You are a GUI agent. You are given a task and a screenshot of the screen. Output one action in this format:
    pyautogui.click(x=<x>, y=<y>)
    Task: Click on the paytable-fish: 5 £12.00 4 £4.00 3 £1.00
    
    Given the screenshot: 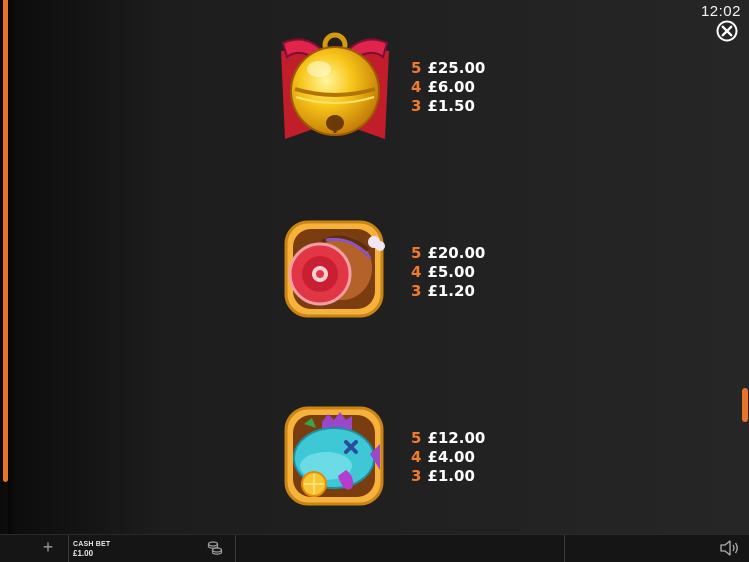 What is the action you would take?
    pyautogui.click(x=448, y=457)
    